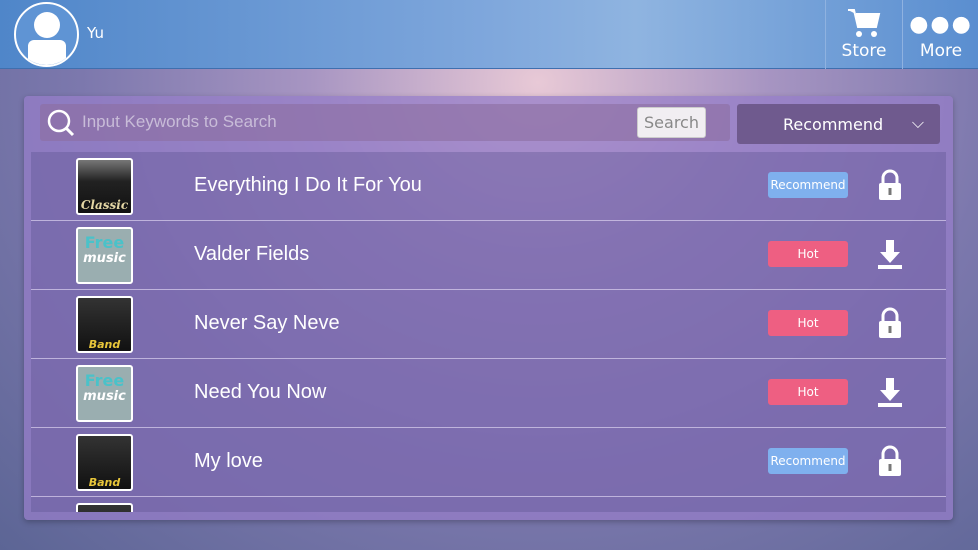 The height and width of the screenshot is (550, 978). I want to click on song-row: Band, so click(488, 504).